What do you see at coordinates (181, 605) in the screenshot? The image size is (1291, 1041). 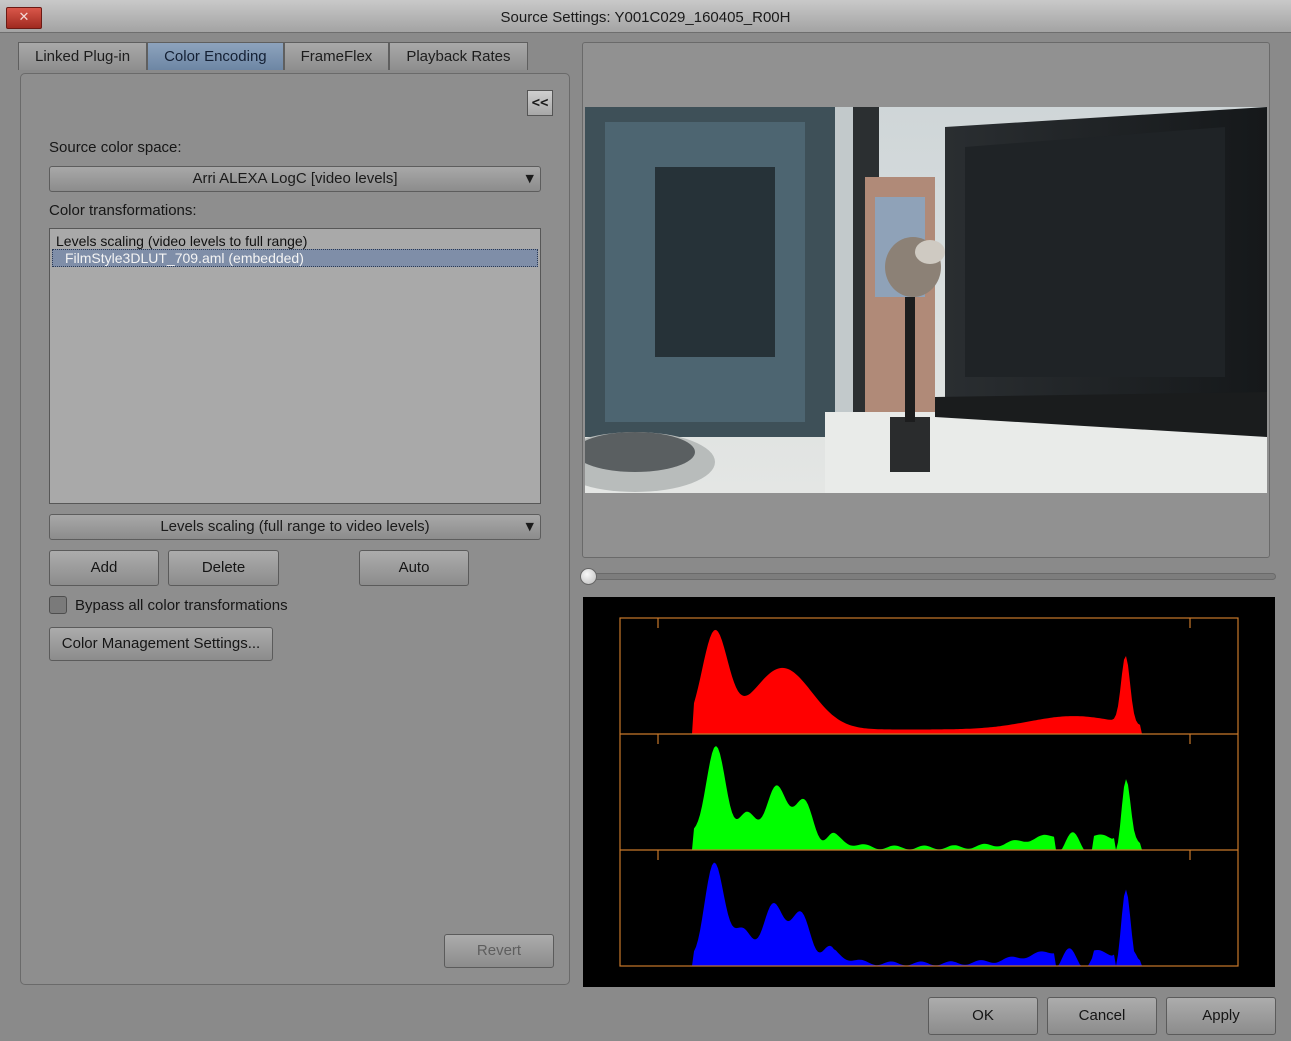 I see `bypass-label: Bypass all color transformations` at bounding box center [181, 605].